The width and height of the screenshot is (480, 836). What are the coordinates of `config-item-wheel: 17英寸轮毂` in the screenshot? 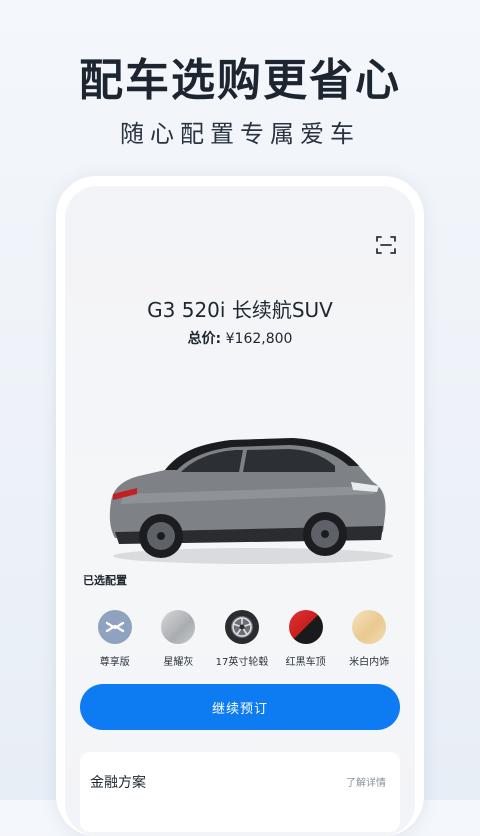 It's located at (242, 639).